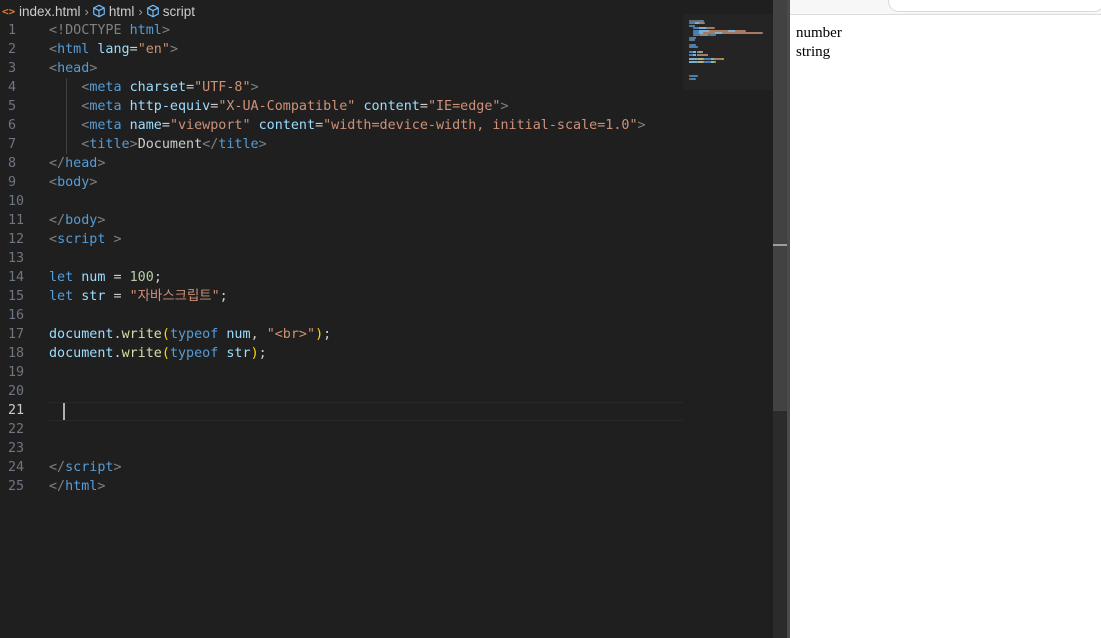 This screenshot has height=638, width=1101. I want to click on line-number: 21, so click(16, 410).